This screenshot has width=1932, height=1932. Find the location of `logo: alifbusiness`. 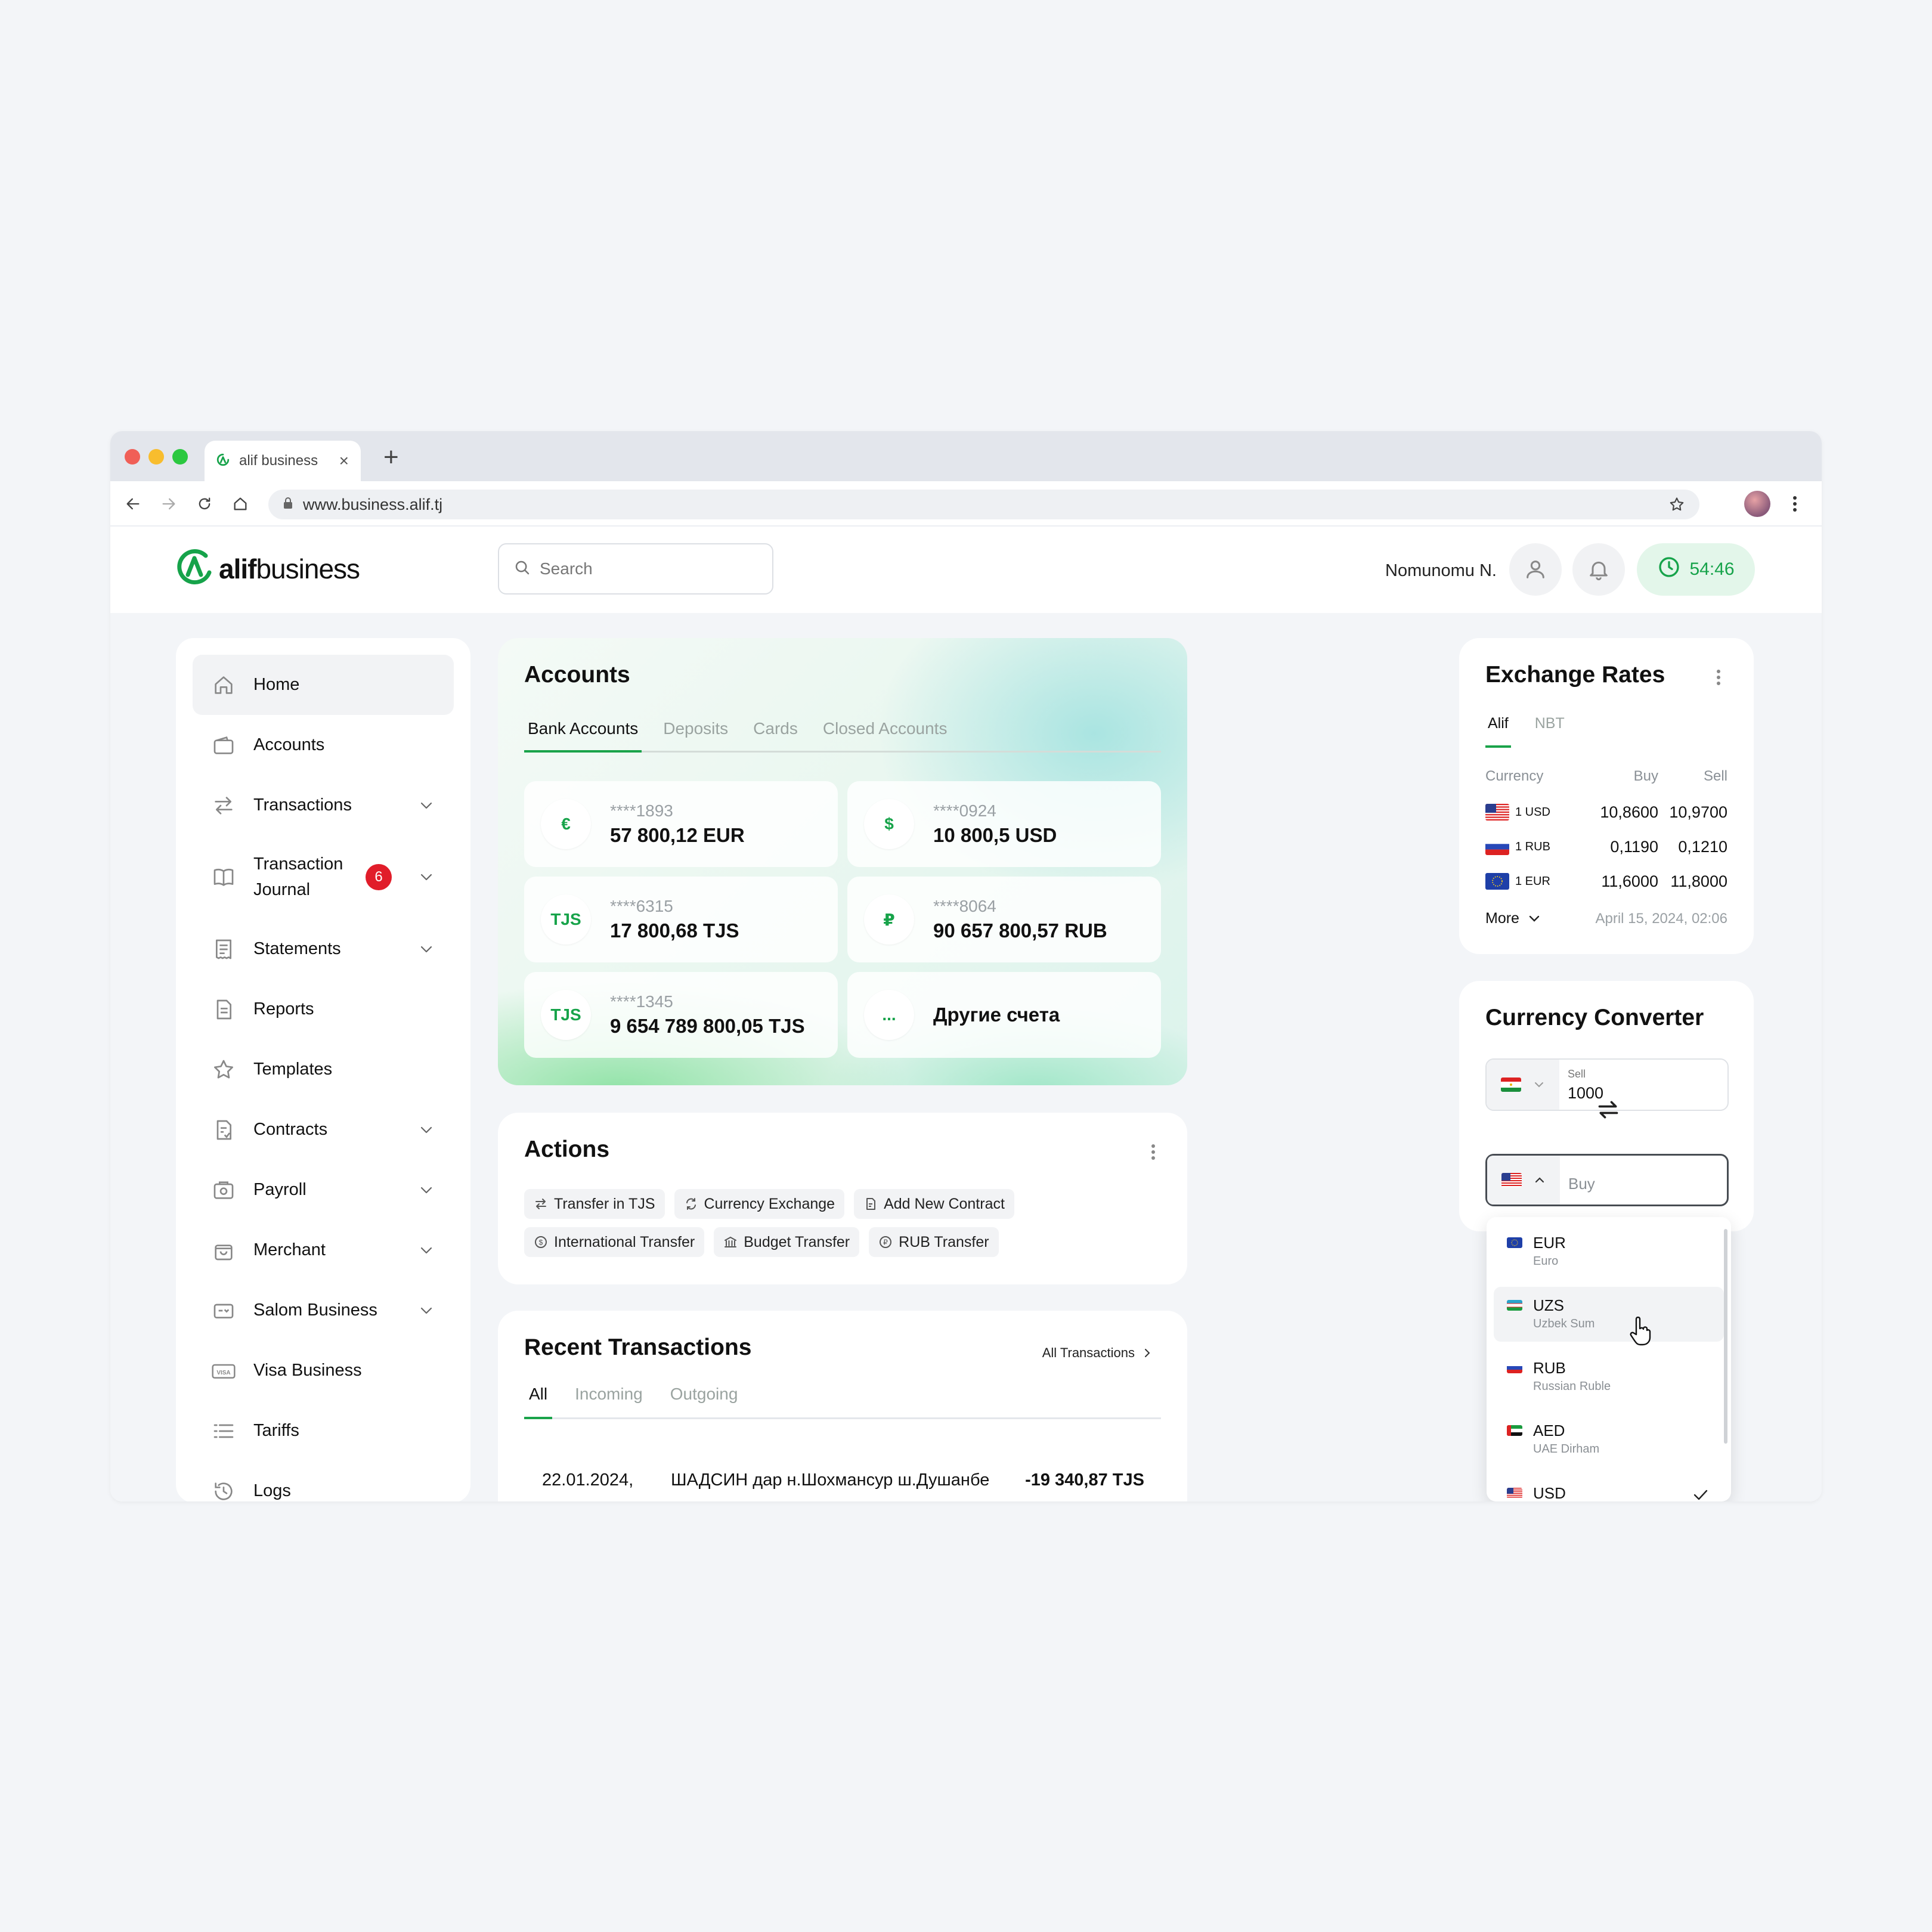

logo: alifbusiness is located at coordinates (268, 569).